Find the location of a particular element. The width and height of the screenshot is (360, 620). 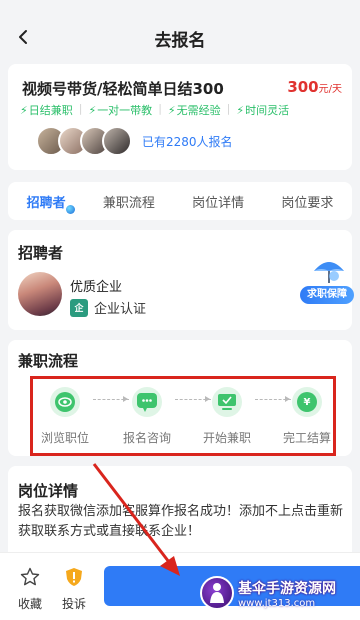

report-button: 投诉 is located at coordinates (74, 589).